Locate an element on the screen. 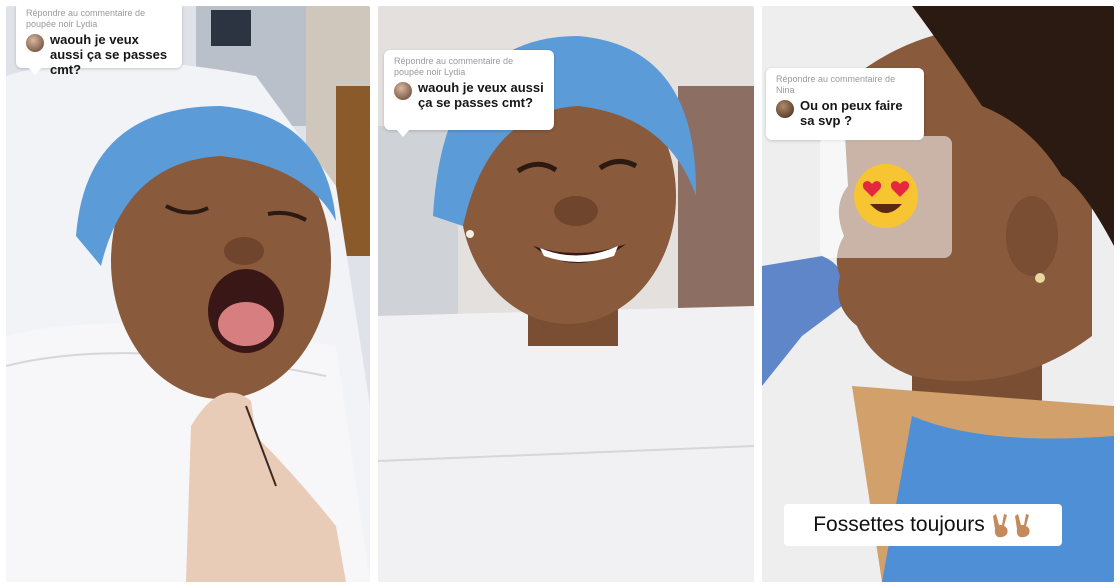 This screenshot has width=1120, height=588. video-caption: Fossettes toujours is located at coordinates (923, 525).